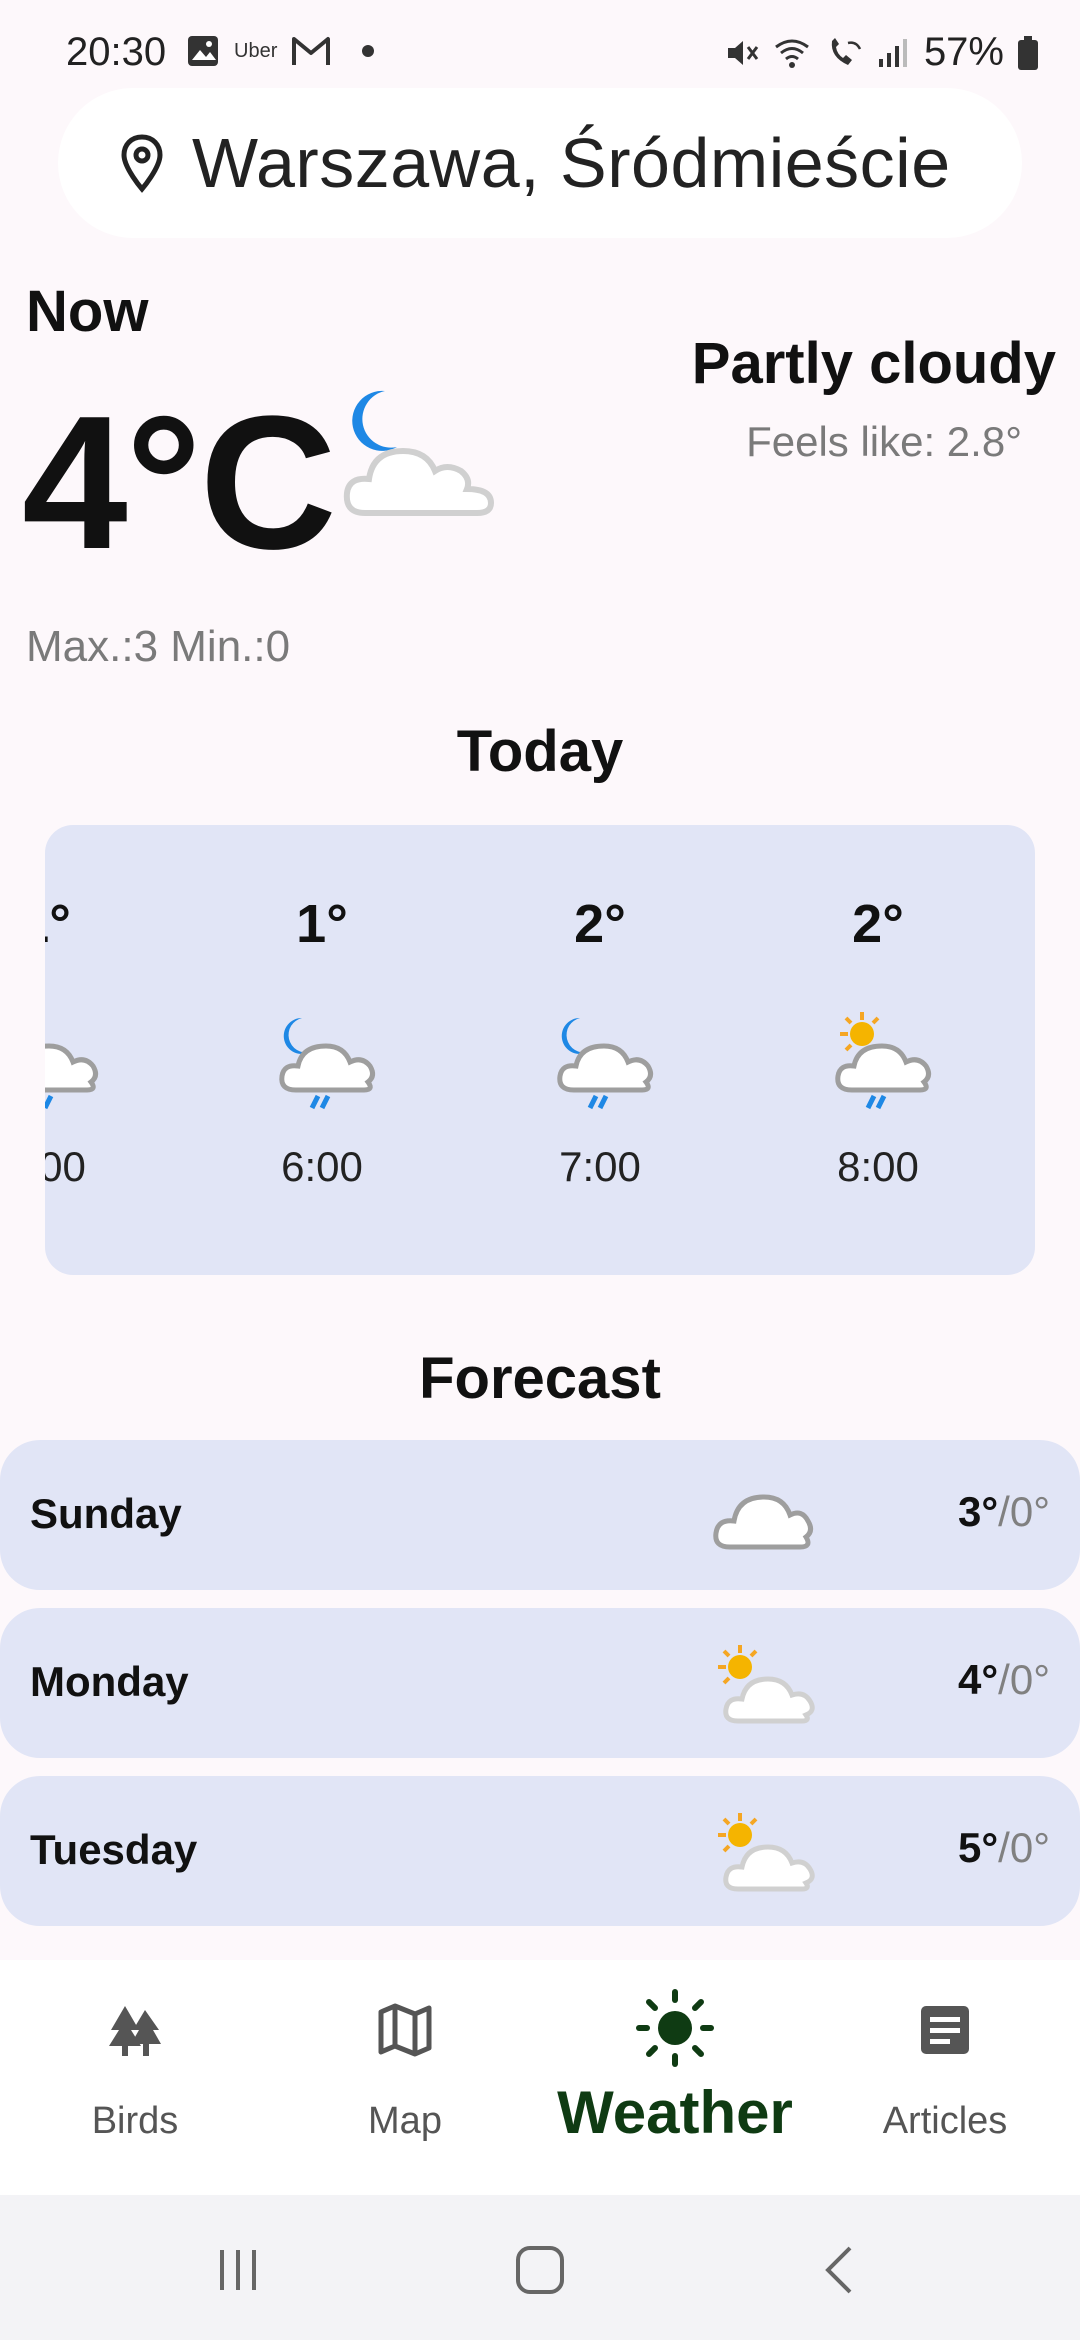  I want to click on forecast-day: Monday, so click(109, 1681).